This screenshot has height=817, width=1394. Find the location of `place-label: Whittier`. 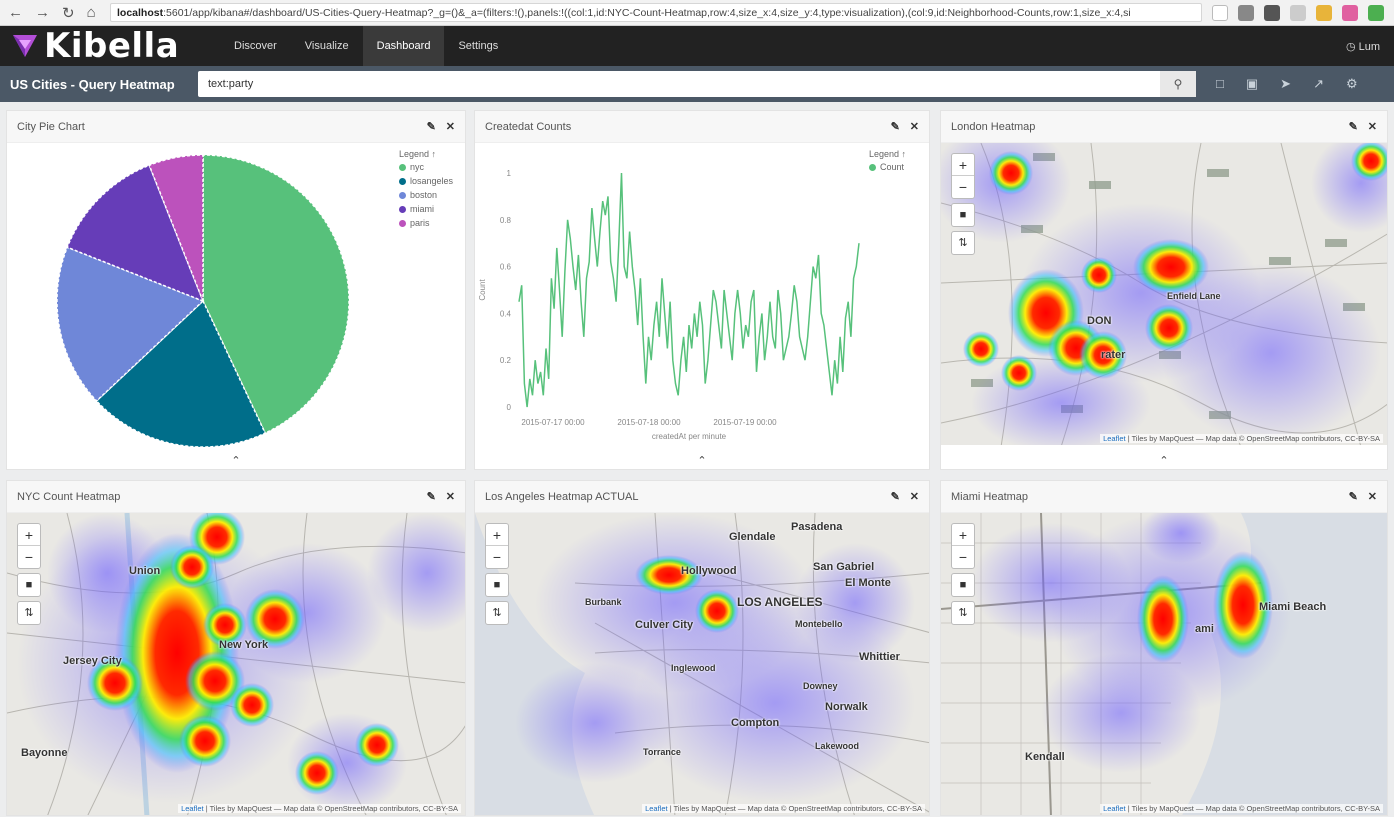

place-label: Whittier is located at coordinates (879, 657).